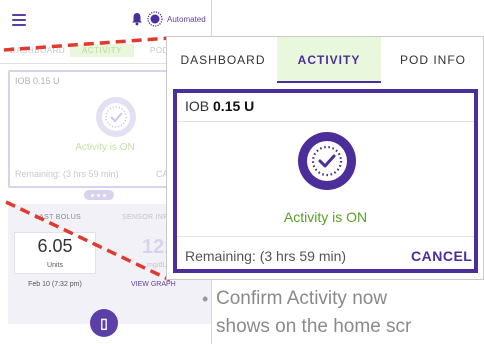 This screenshot has width=484, height=344. I want to click on iob-value: 0.15 U, so click(234, 106).